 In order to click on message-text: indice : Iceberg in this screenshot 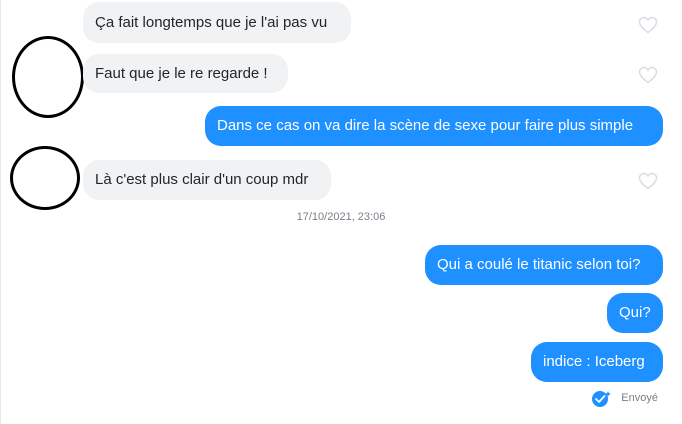, I will do `click(594, 361)`.